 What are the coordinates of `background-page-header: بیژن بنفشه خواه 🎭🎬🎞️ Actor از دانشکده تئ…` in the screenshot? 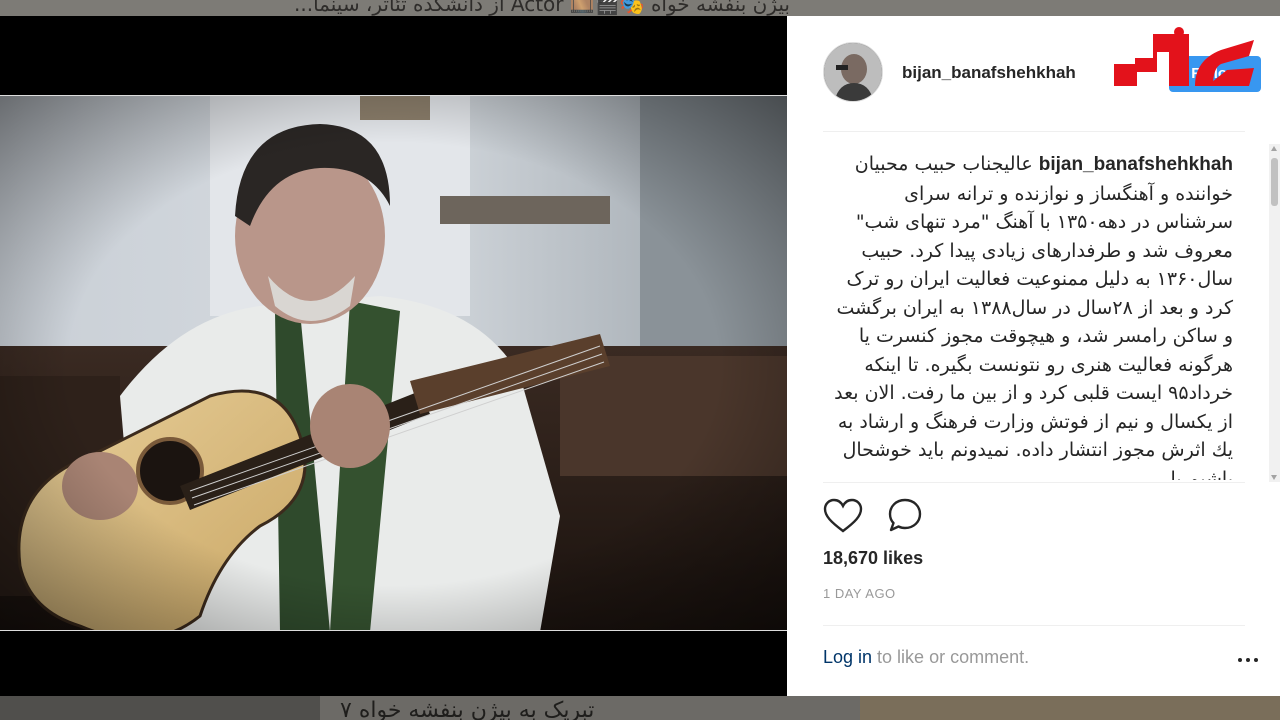 It's located at (640, 8).